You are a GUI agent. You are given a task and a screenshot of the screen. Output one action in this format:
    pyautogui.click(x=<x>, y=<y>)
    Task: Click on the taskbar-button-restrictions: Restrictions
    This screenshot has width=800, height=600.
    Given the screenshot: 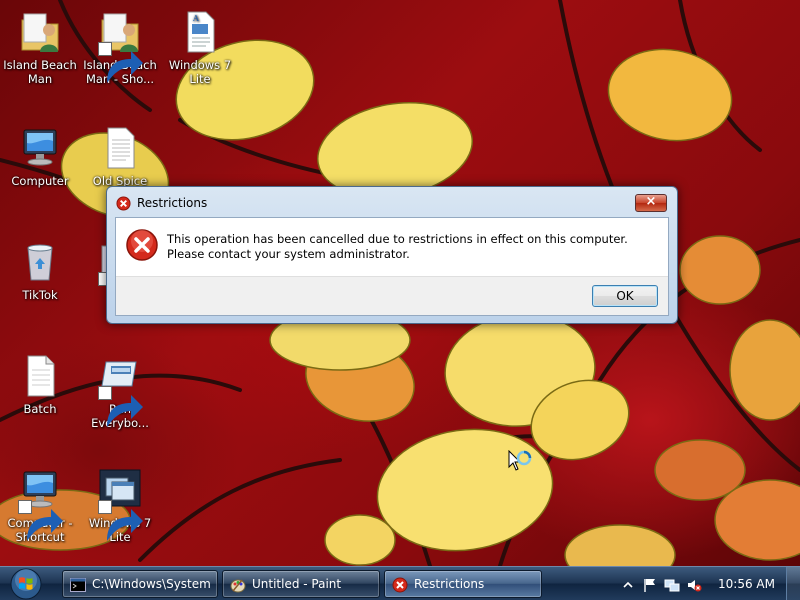 What is the action you would take?
    pyautogui.click(x=463, y=584)
    